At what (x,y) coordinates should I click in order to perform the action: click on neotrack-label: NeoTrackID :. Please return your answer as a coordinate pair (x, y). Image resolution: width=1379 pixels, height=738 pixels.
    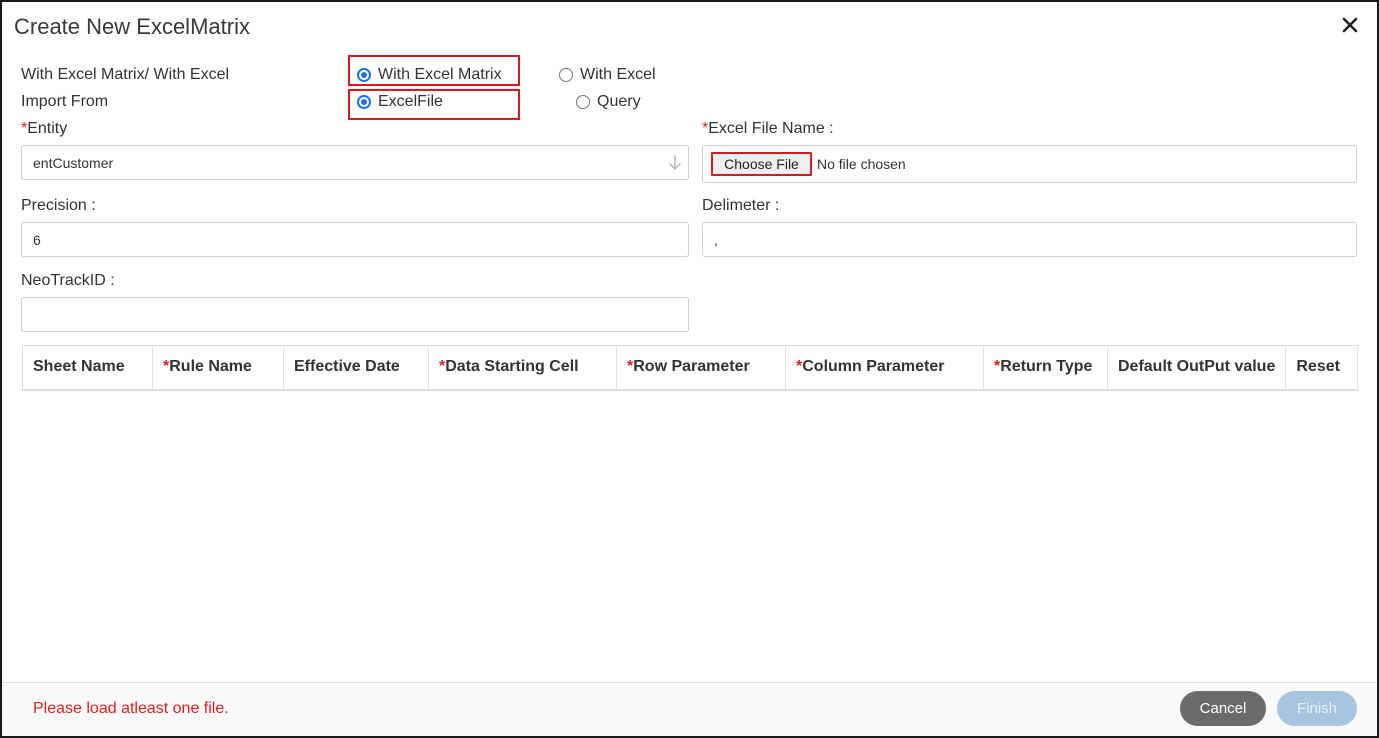
    Looking at the image, I should click on (68, 280).